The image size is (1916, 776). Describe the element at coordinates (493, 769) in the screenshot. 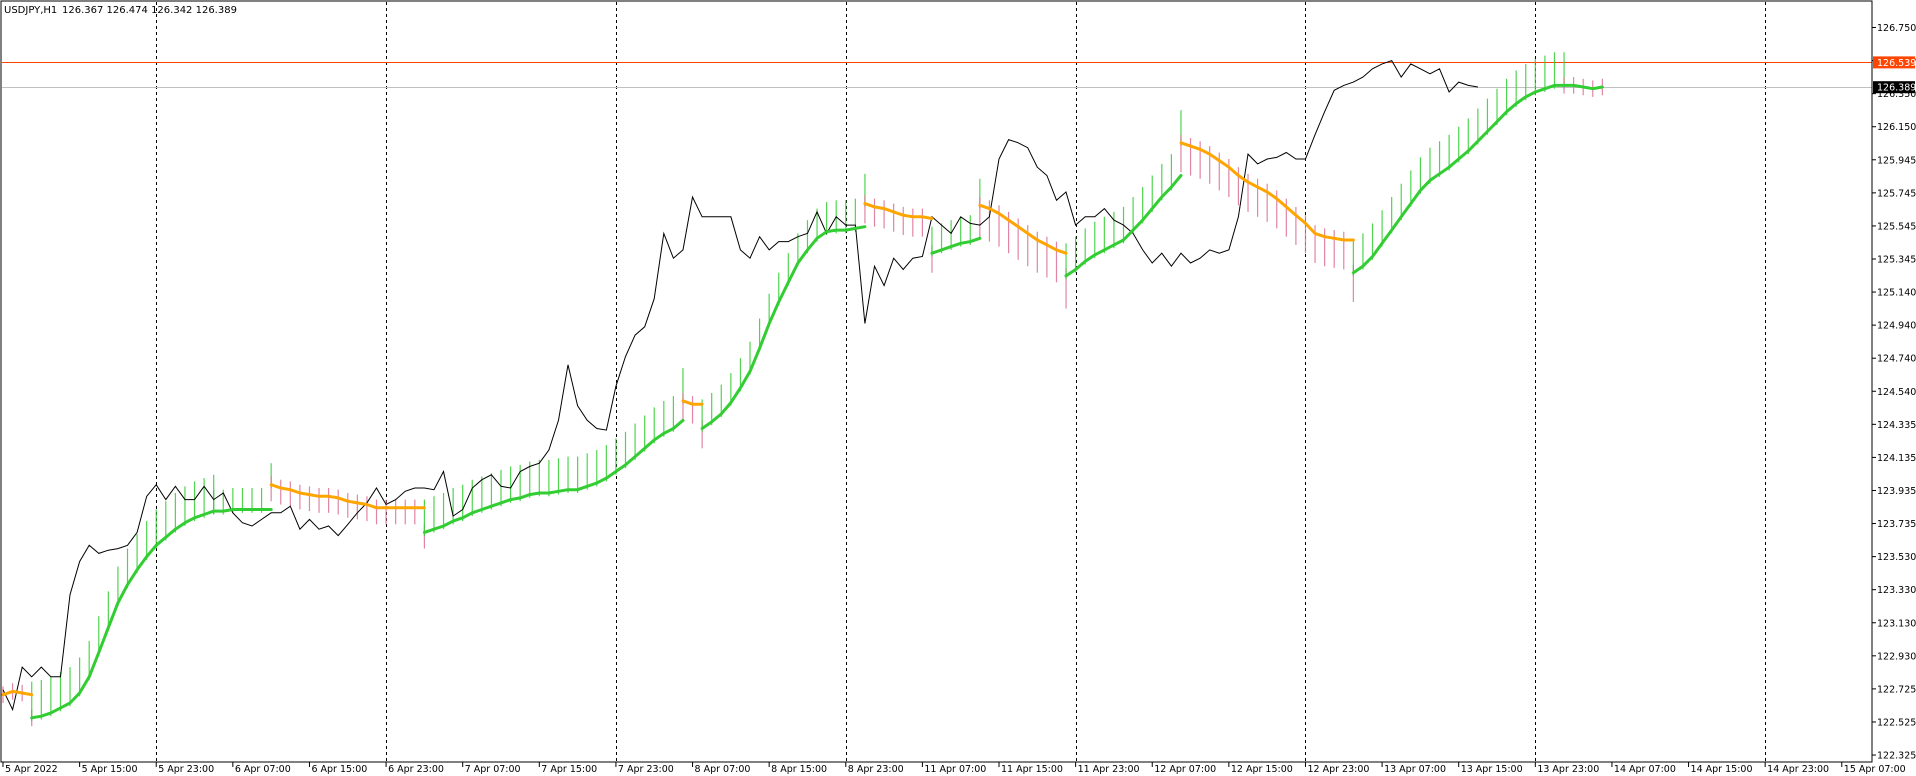

I see `x-tick-label: 7 Apr 07:00` at that location.